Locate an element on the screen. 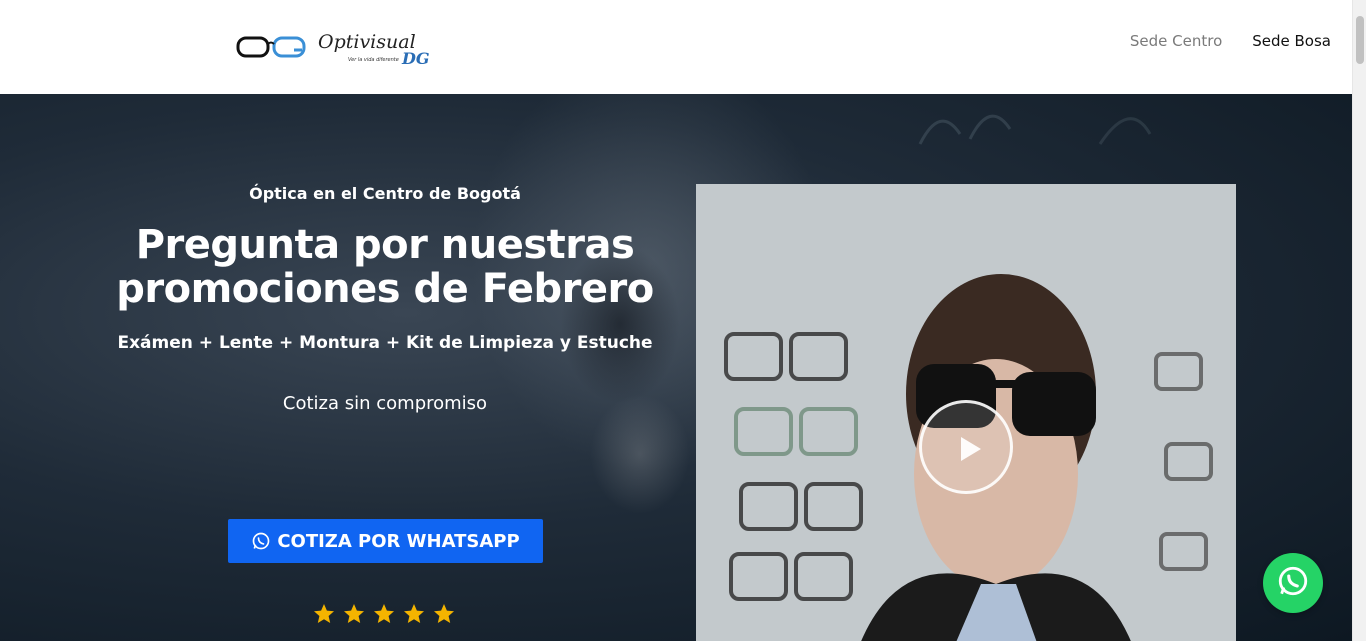 The height and width of the screenshot is (641, 1366). svg-text: DG is located at coordinates (415, 58).